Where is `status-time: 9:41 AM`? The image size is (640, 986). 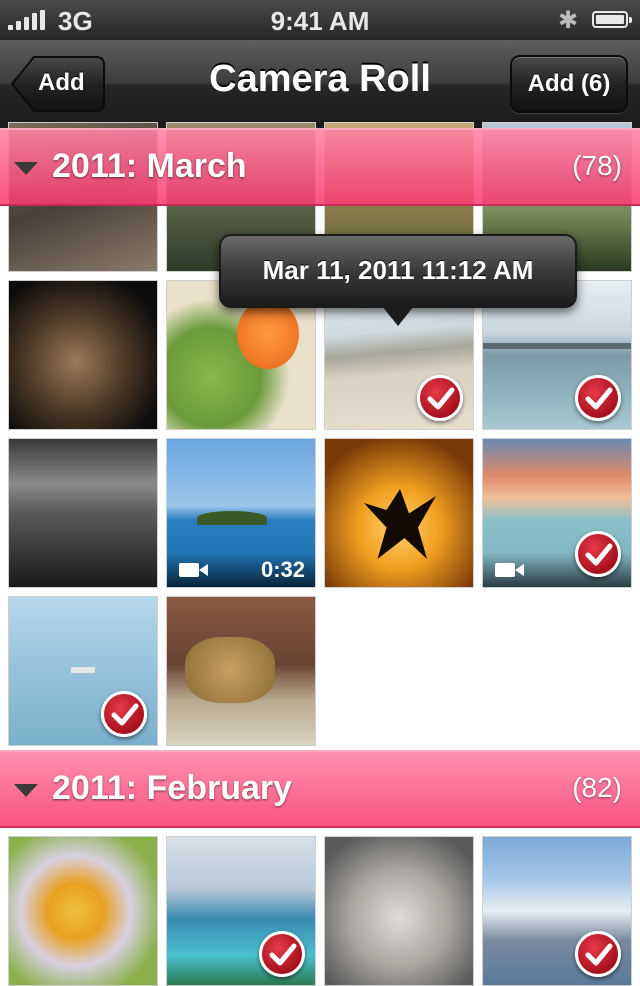
status-time: 9:41 AM is located at coordinates (320, 21).